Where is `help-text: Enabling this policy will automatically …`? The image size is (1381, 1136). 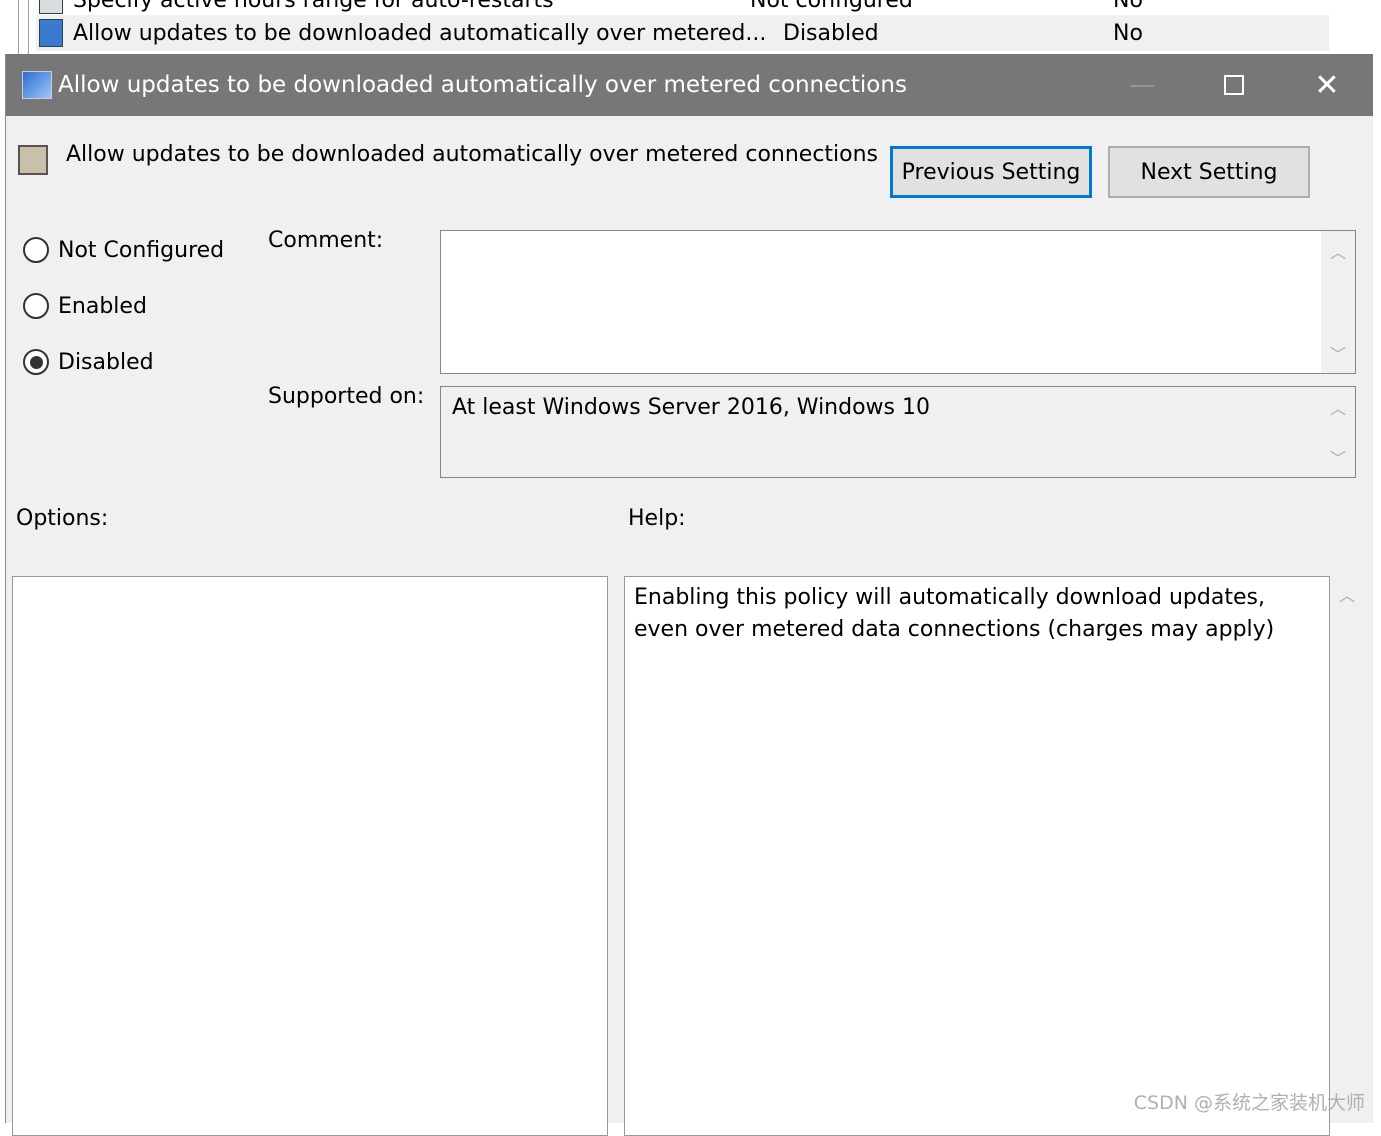
help-text: Enabling this policy will automatically … is located at coordinates (954, 613).